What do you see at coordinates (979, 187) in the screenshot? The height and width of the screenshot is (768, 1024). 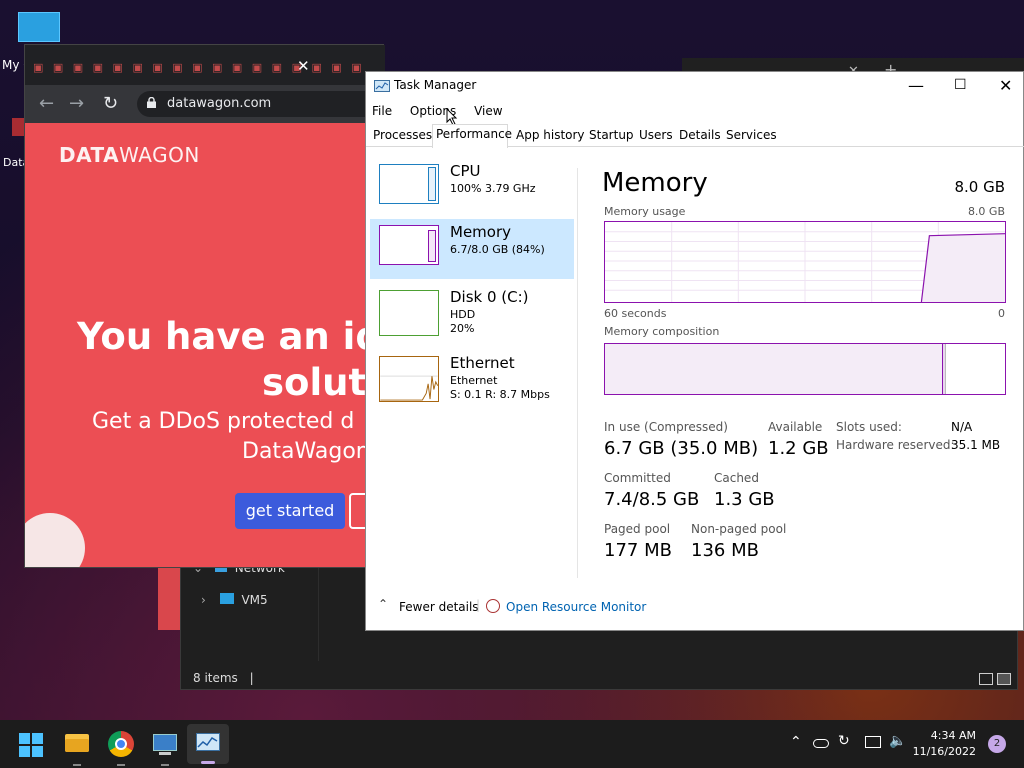 I see `total-memory: 8.0 GB` at bounding box center [979, 187].